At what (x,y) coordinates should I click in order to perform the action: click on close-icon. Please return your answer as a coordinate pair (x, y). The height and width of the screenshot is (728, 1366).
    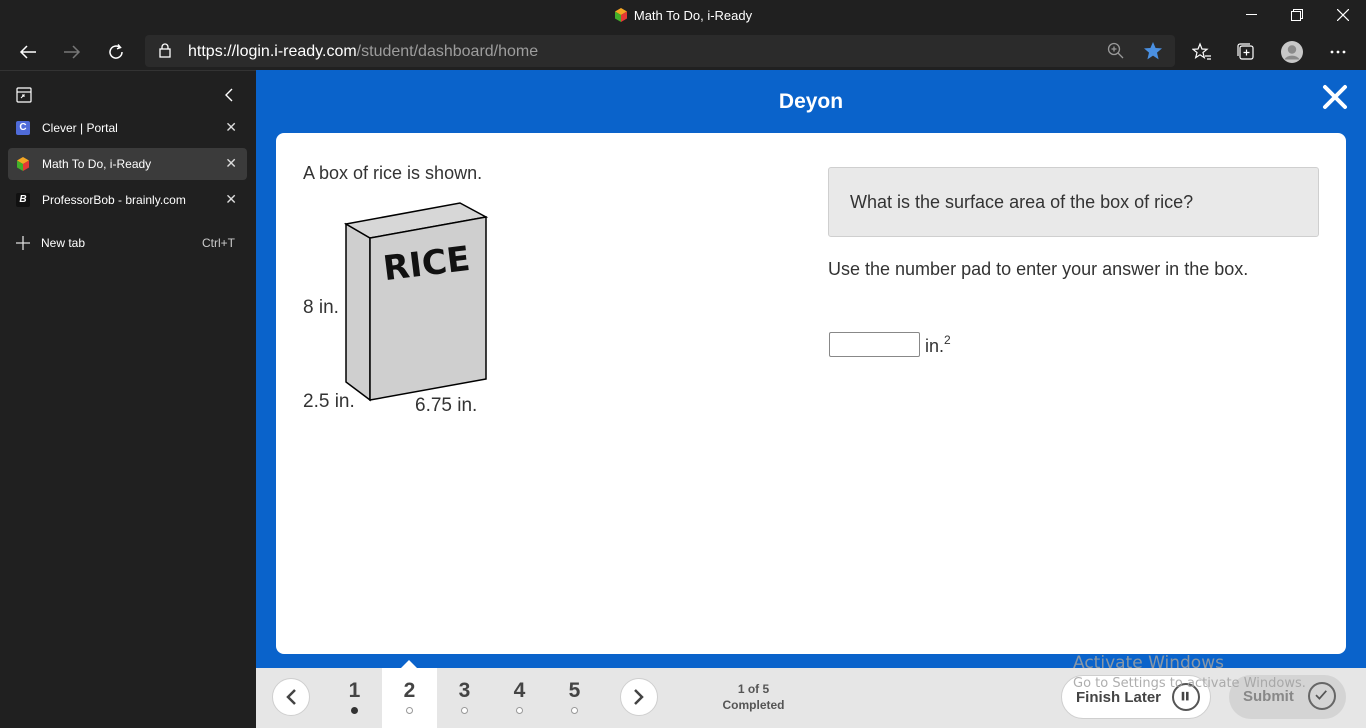
    Looking at the image, I should click on (1343, 15).